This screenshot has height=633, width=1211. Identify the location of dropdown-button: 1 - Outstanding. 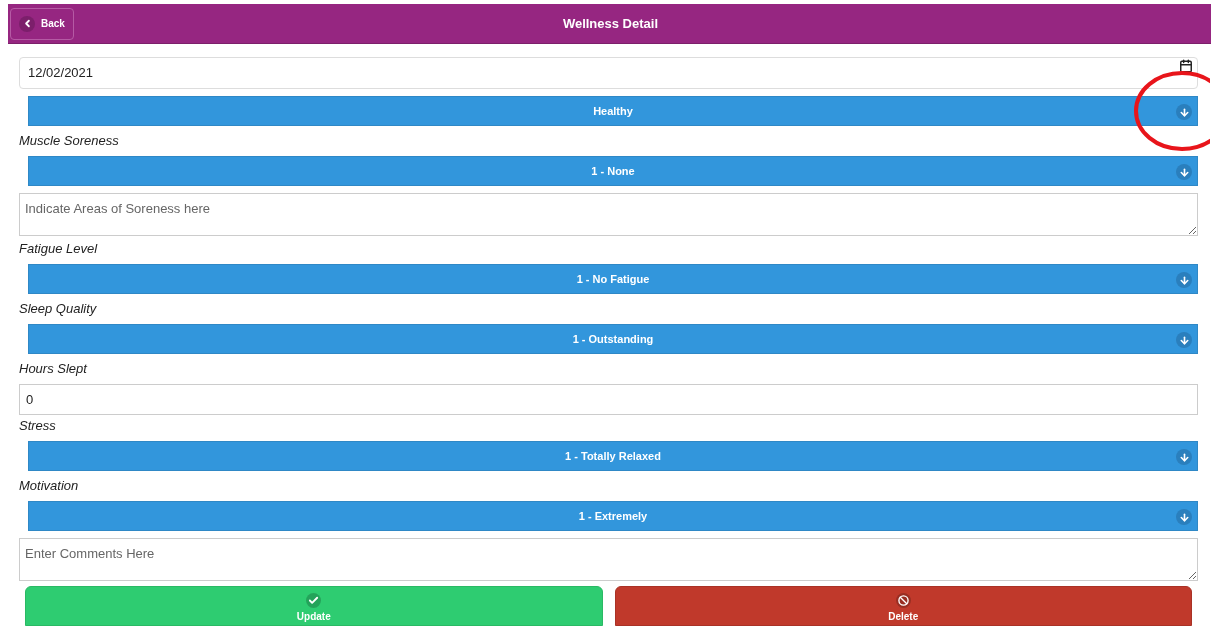
(613, 339).